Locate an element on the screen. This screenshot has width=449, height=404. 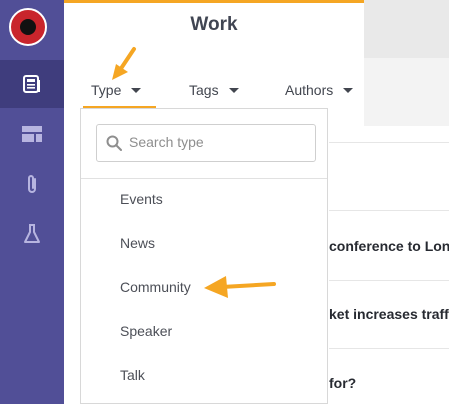
type-filter: Type is located at coordinates (116, 90).